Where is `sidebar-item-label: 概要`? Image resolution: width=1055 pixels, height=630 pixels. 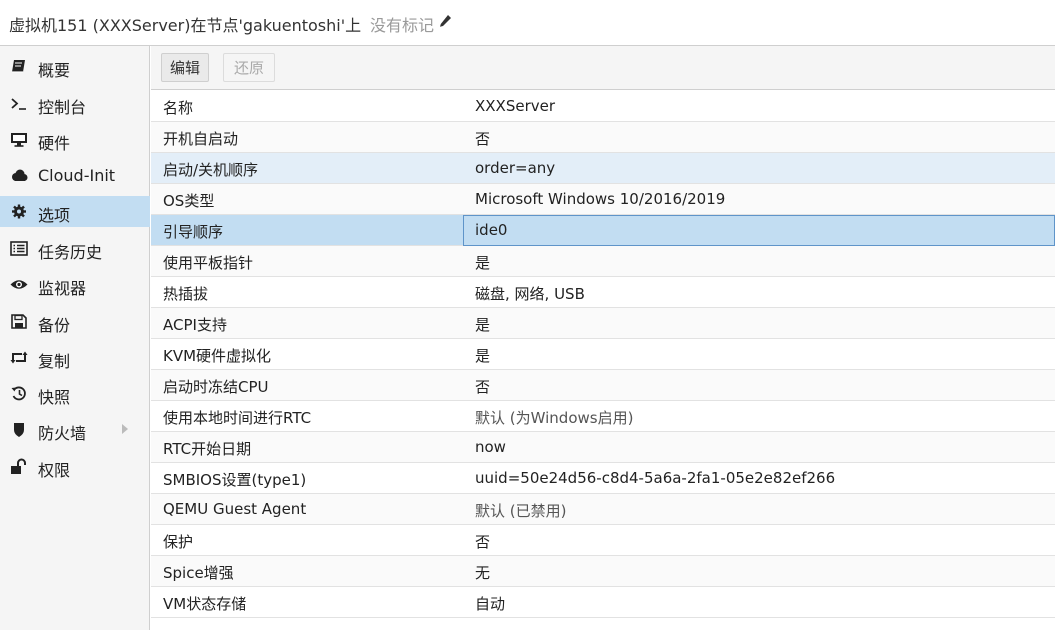
sidebar-item-label: 概要 is located at coordinates (54, 70).